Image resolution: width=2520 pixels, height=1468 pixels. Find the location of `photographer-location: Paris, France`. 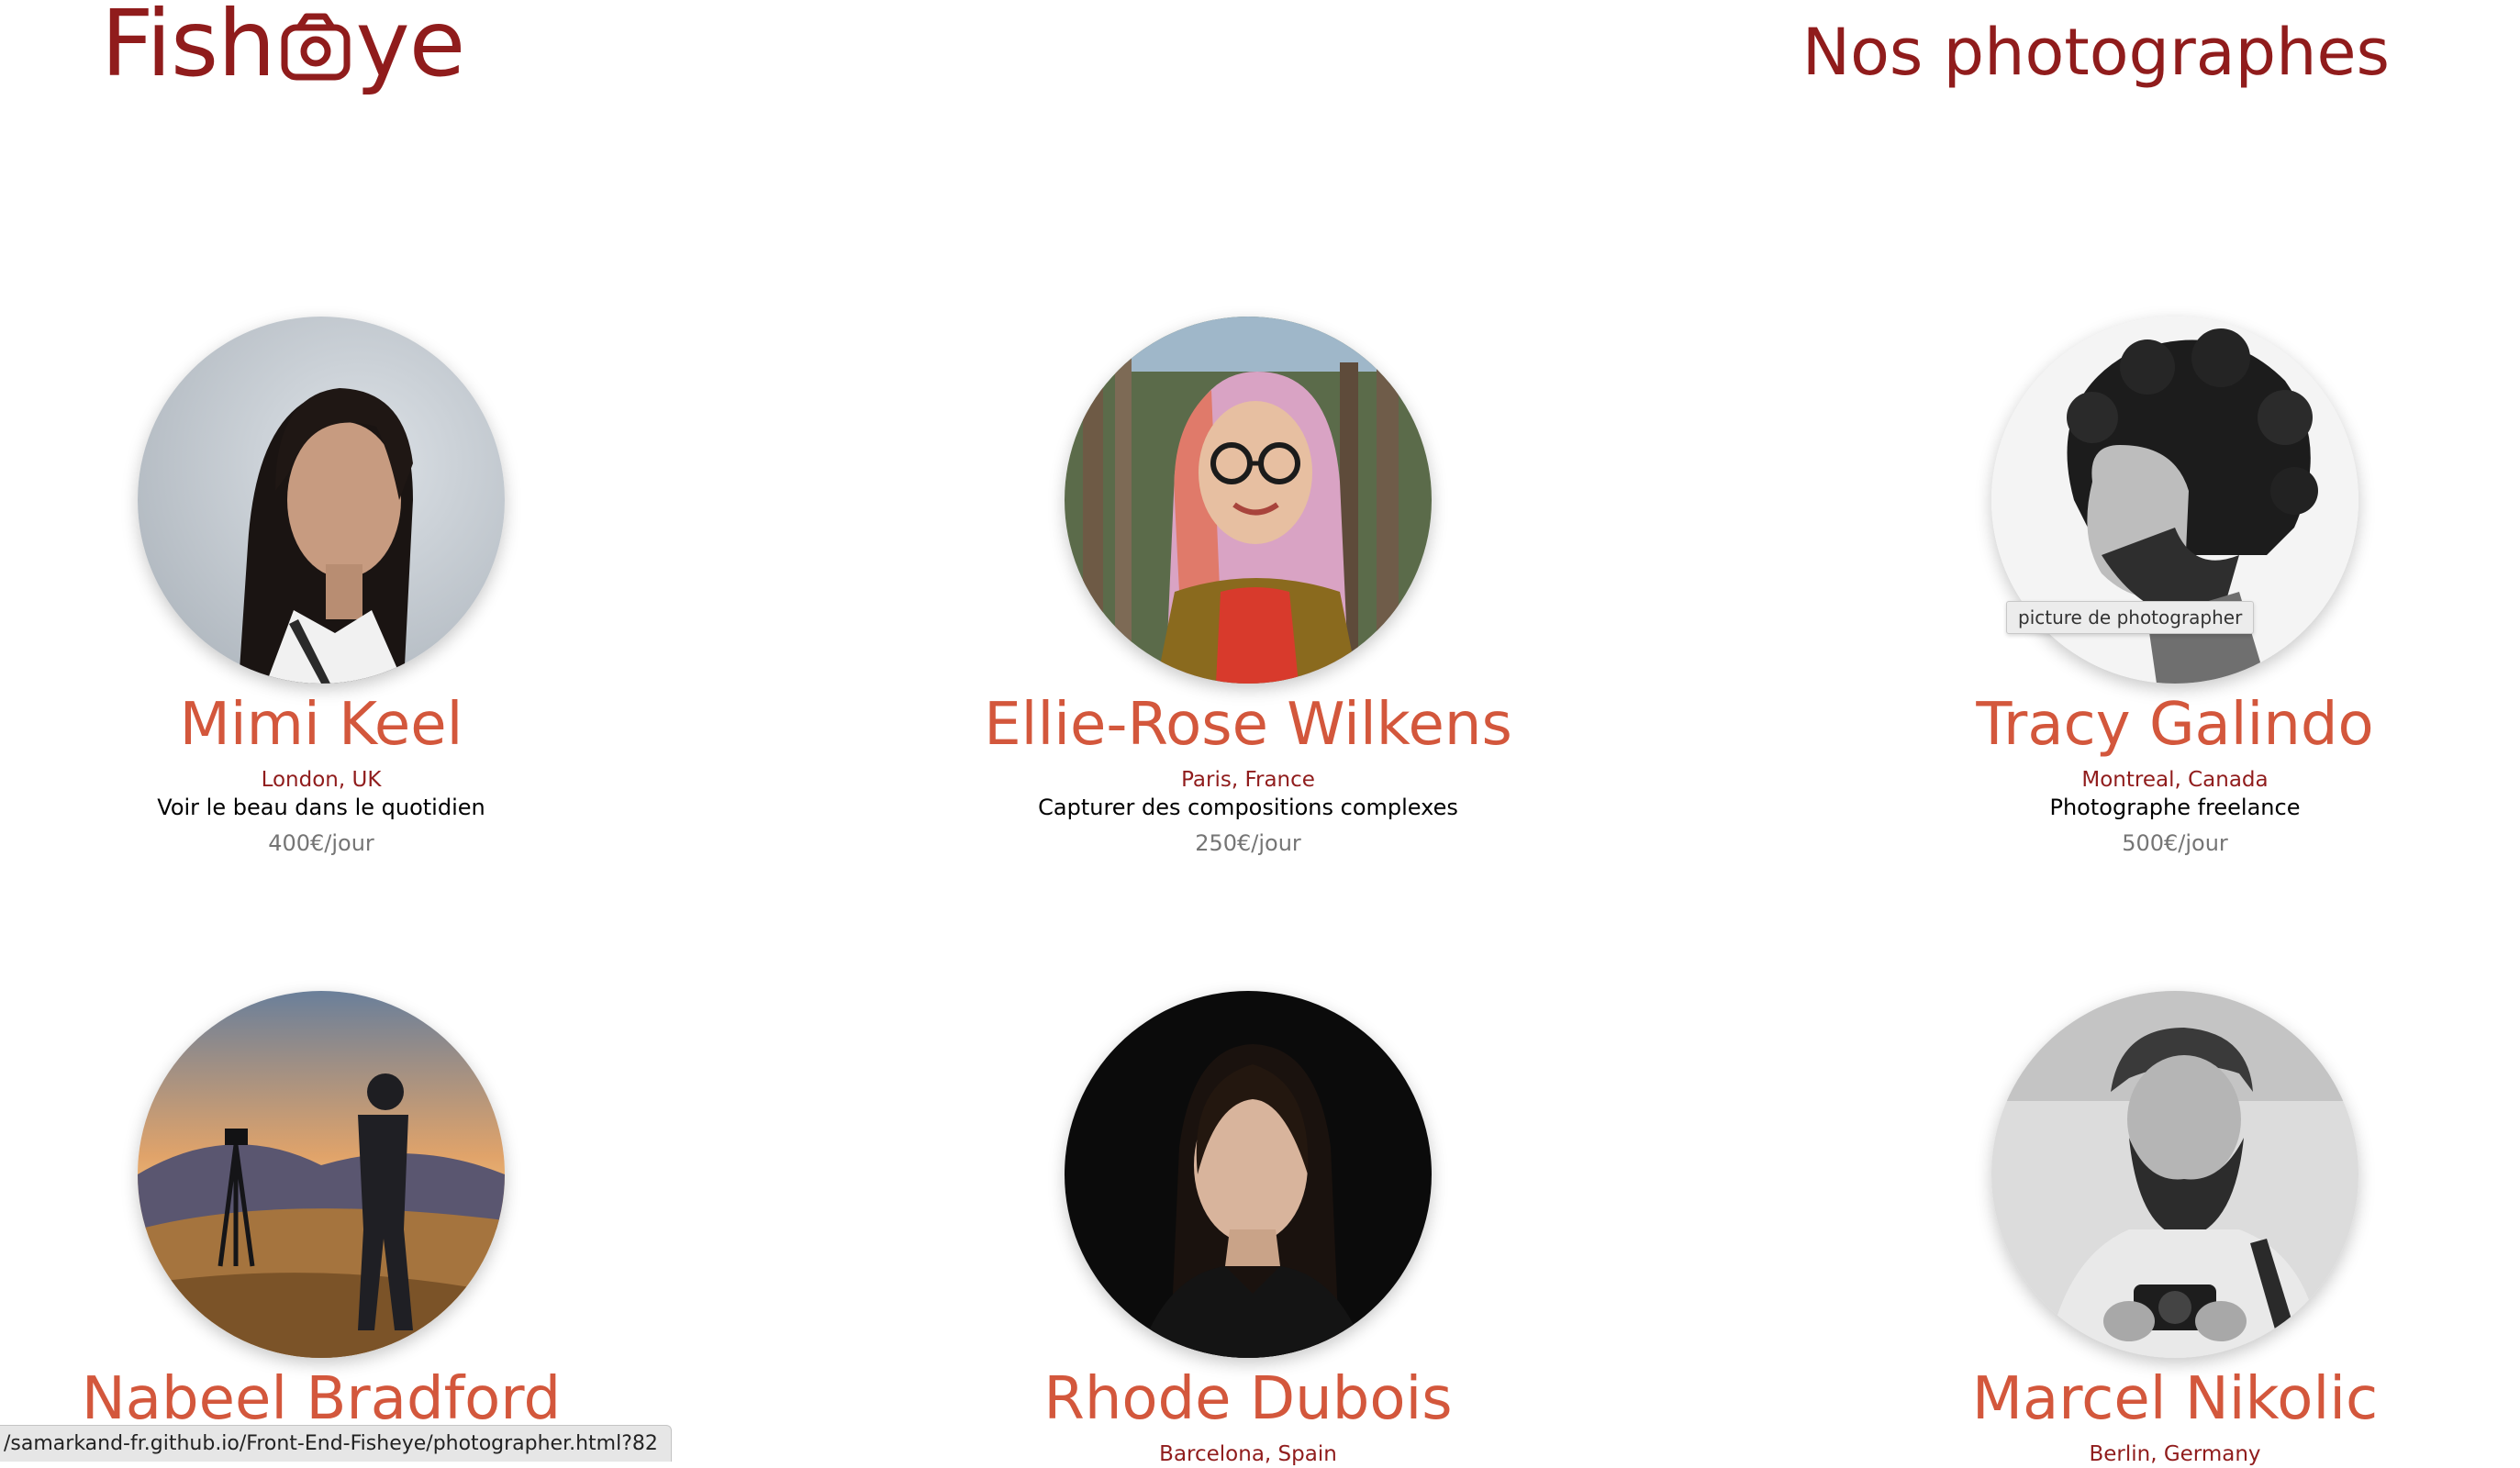

photographer-location: Paris, France is located at coordinates (1248, 780).